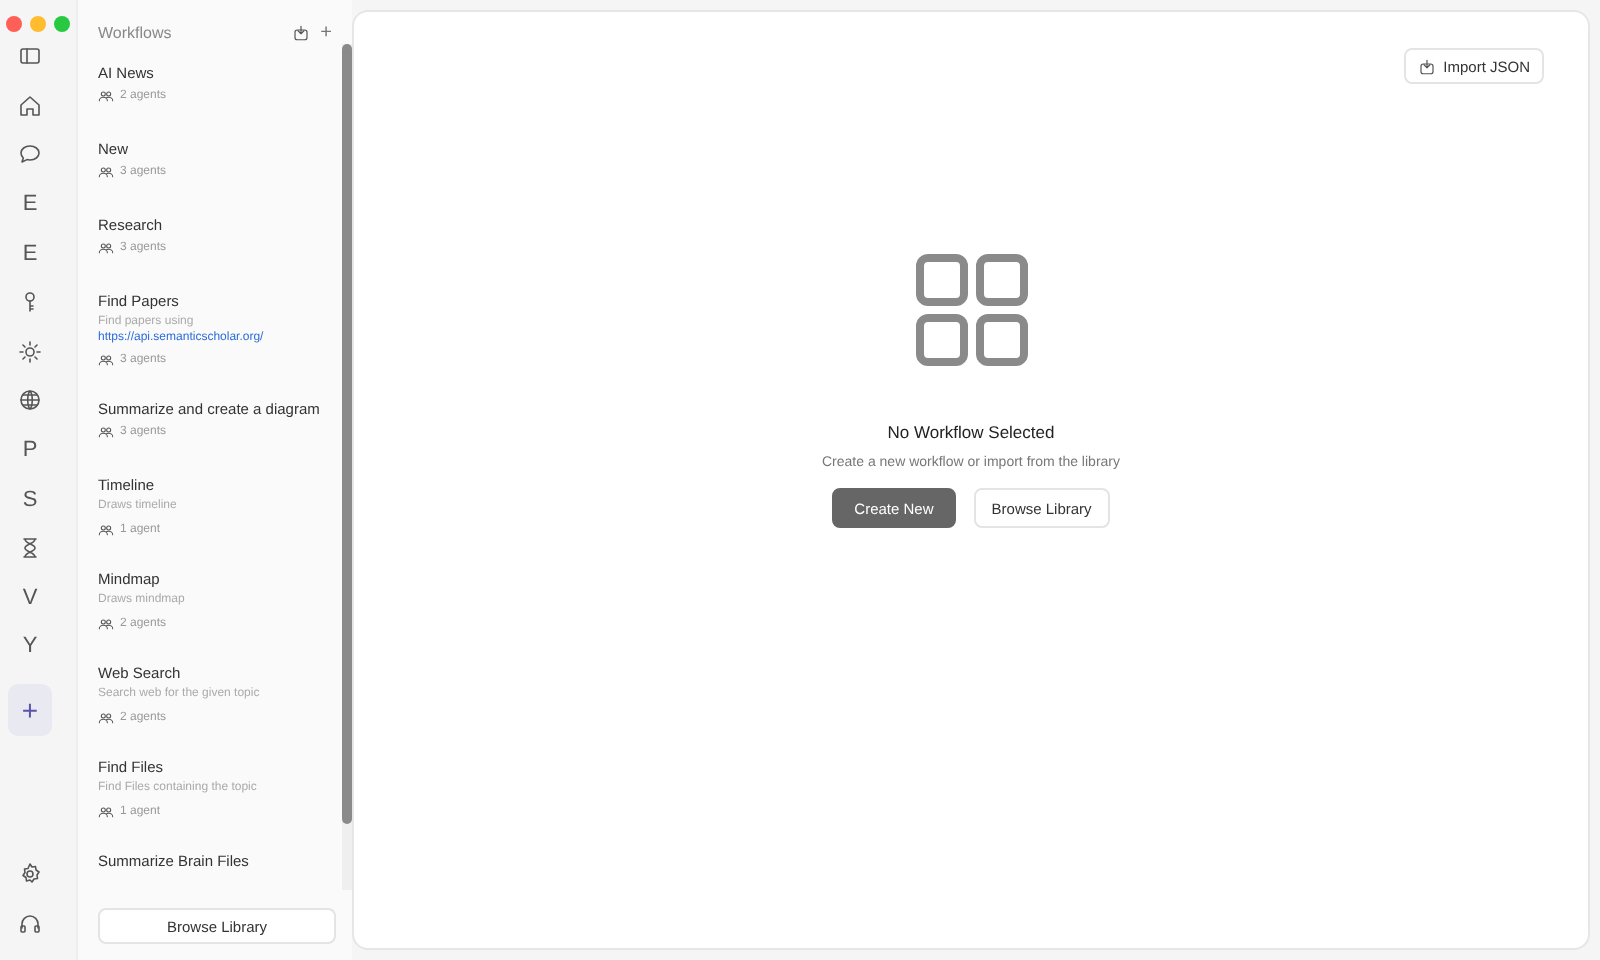 The height and width of the screenshot is (960, 1600). What do you see at coordinates (62, 24) in the screenshot?
I see `maximize-dot` at bounding box center [62, 24].